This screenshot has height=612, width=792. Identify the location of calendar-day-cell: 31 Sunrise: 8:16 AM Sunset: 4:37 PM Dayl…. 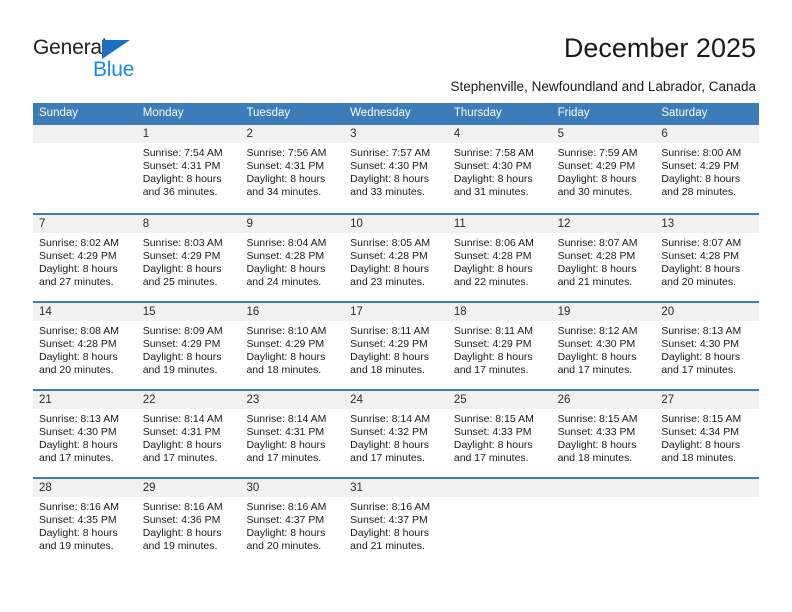
(396, 522).